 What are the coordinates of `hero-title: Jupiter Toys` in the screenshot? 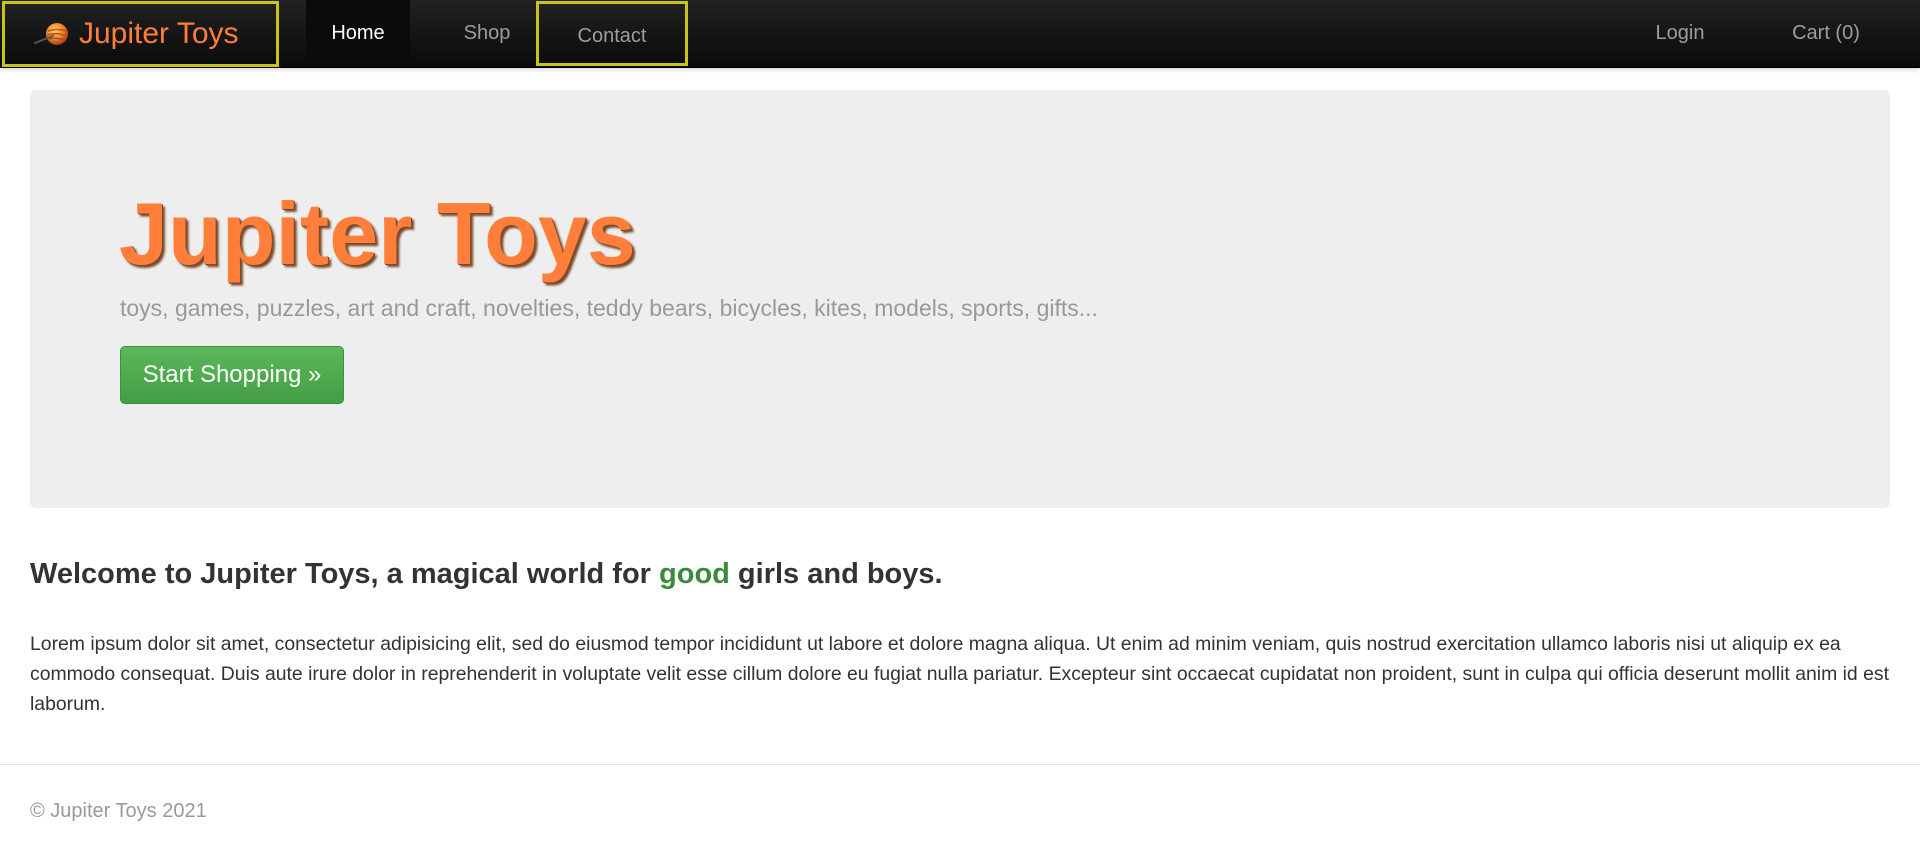 It's located at (377, 233).